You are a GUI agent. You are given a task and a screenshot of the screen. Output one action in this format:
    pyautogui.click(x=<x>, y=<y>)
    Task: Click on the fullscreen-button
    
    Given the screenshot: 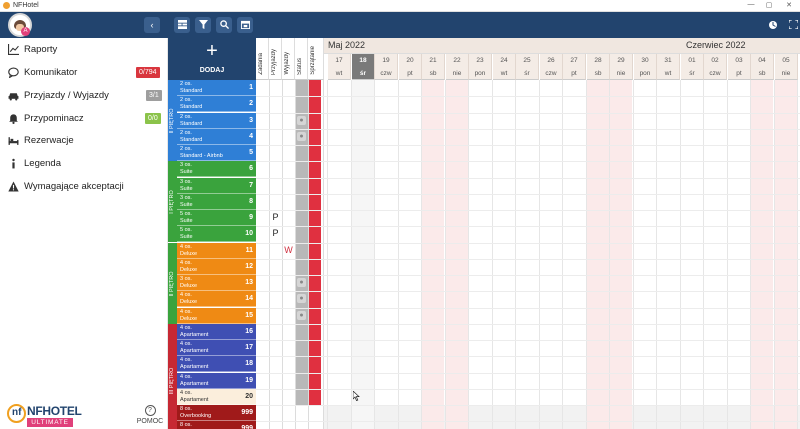 What is the action you would take?
    pyautogui.click(x=793, y=25)
    